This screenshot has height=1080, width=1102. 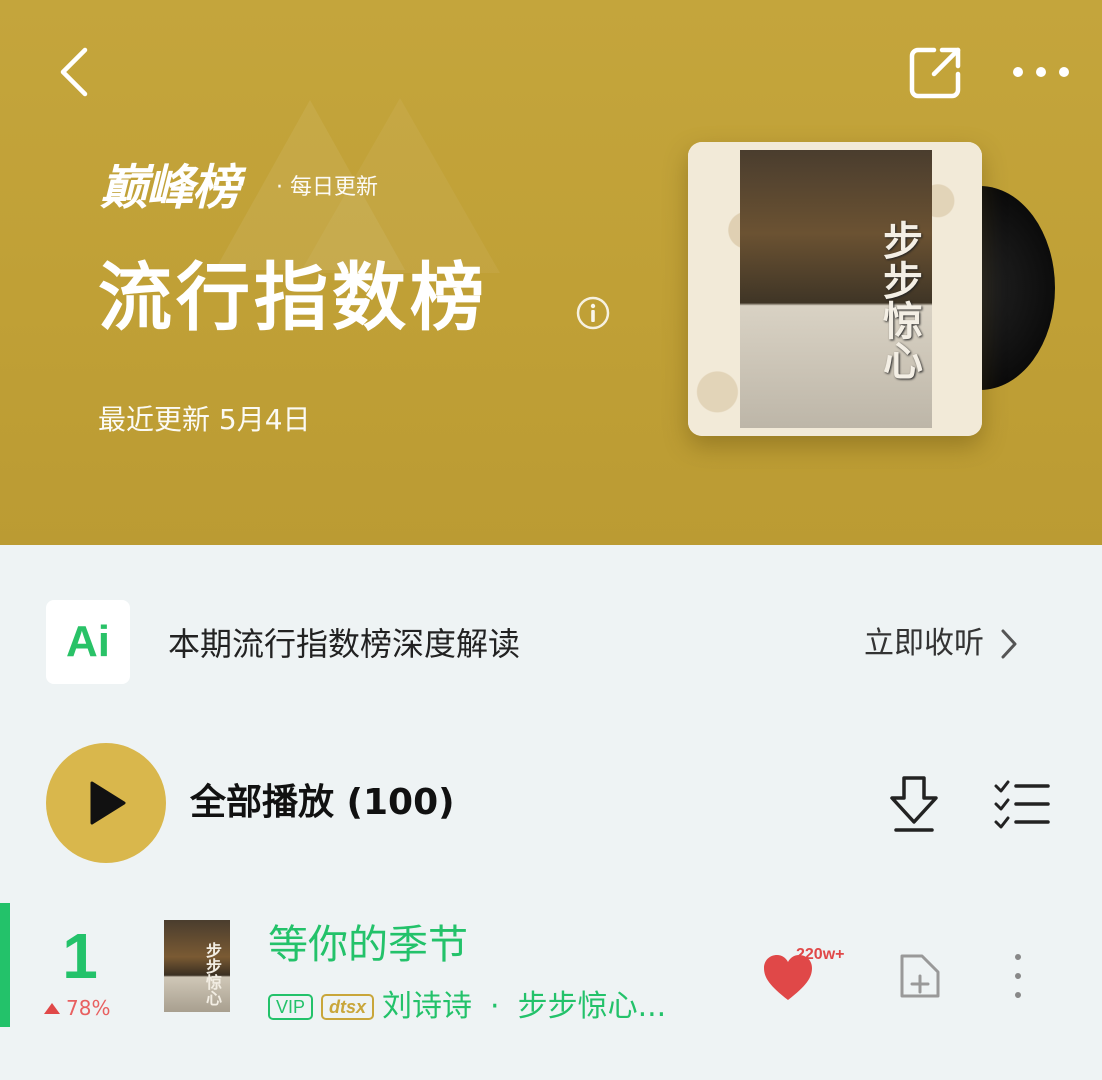 I want to click on add-to-playlist-icon, so click(x=920, y=976).